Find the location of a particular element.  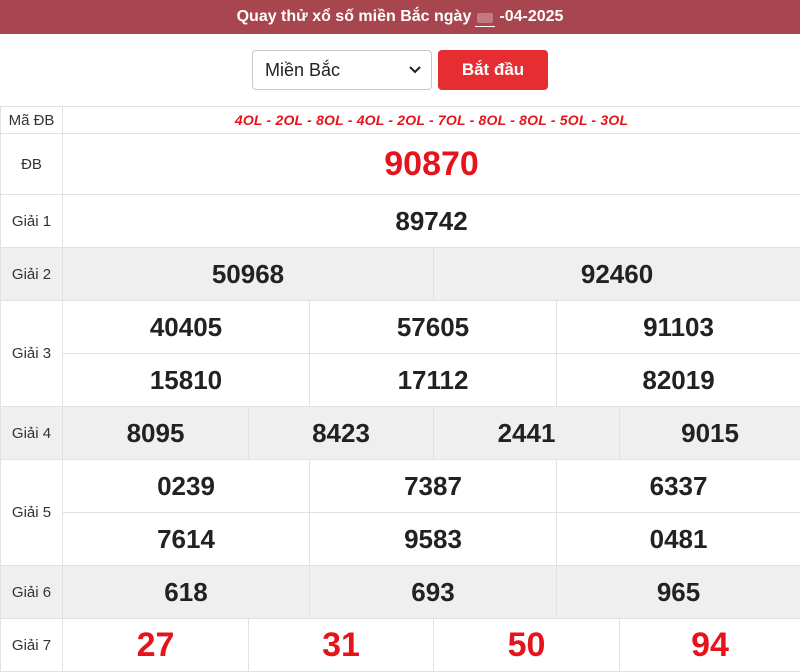

prize5-number: 6337 is located at coordinates (678, 485).